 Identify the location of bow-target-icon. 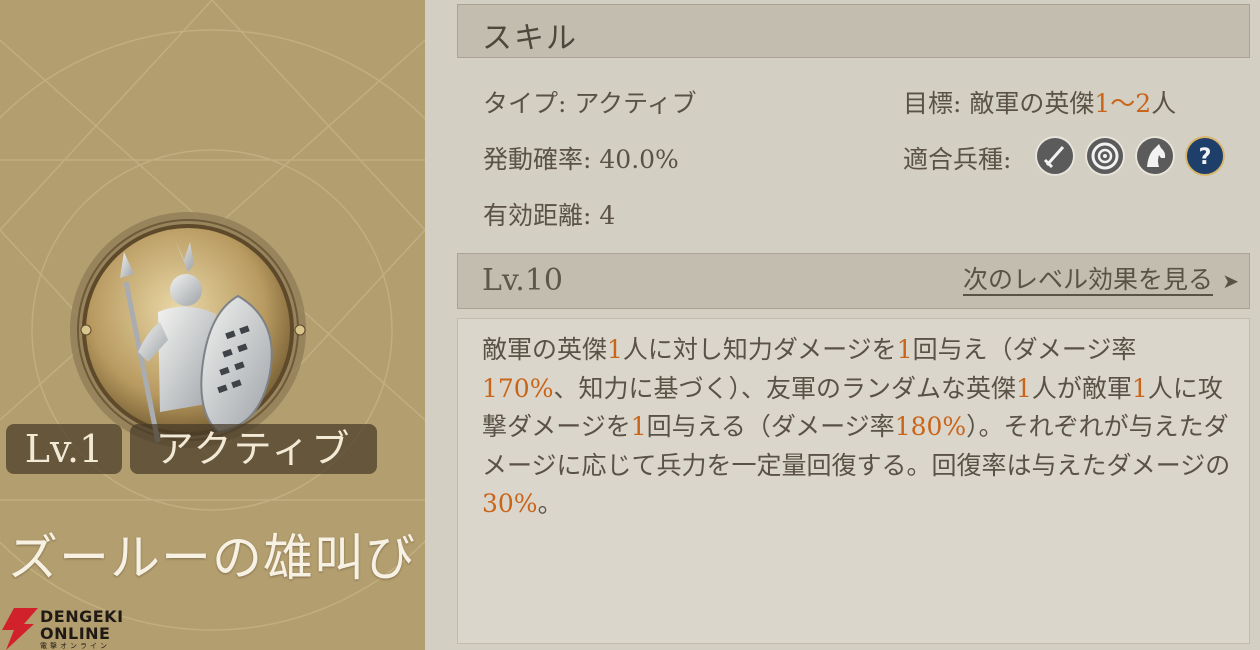
(1105, 156).